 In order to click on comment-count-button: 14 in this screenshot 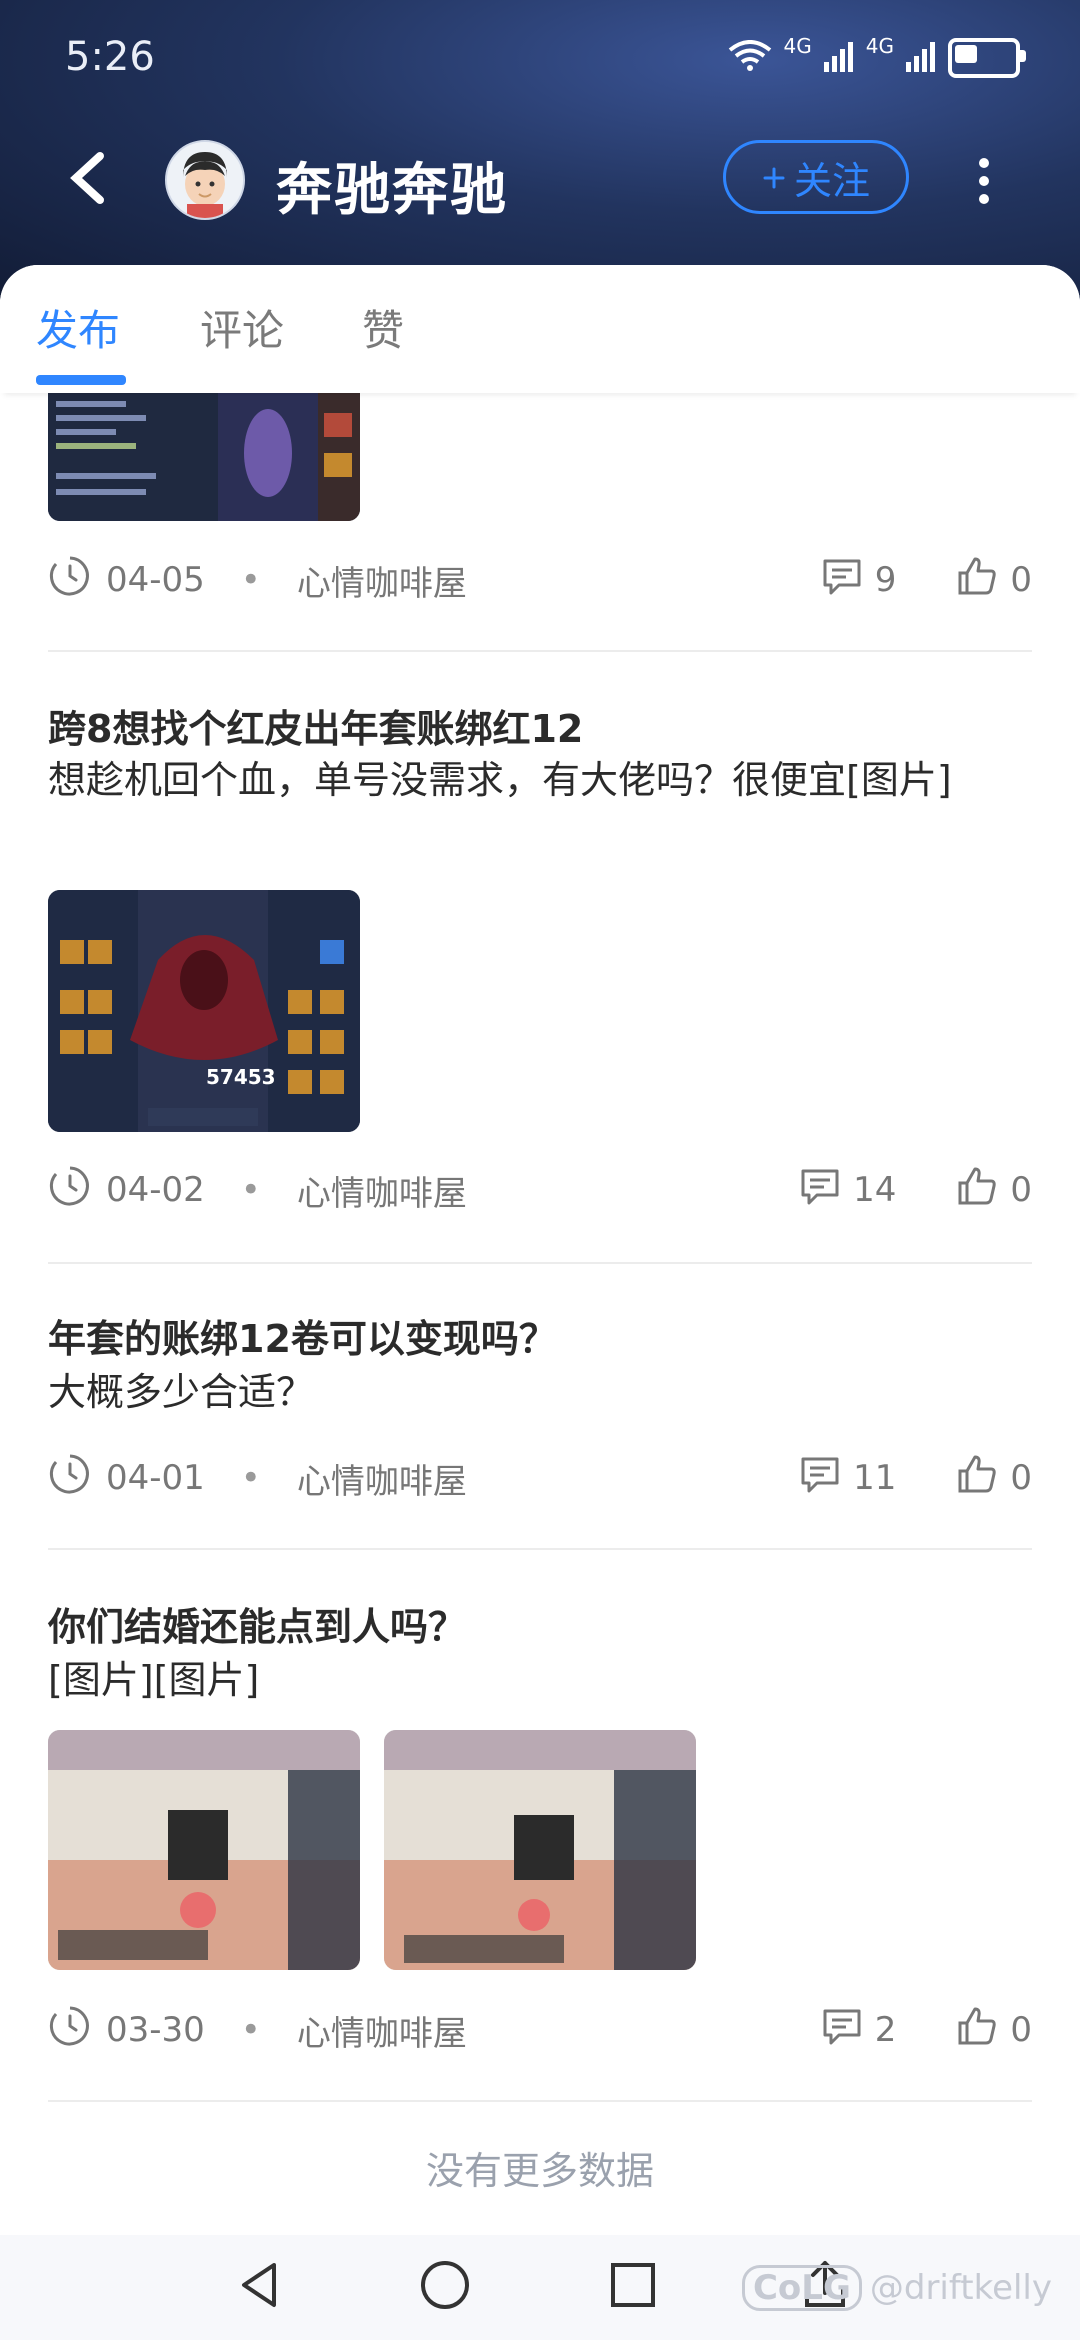, I will do `click(847, 1190)`.